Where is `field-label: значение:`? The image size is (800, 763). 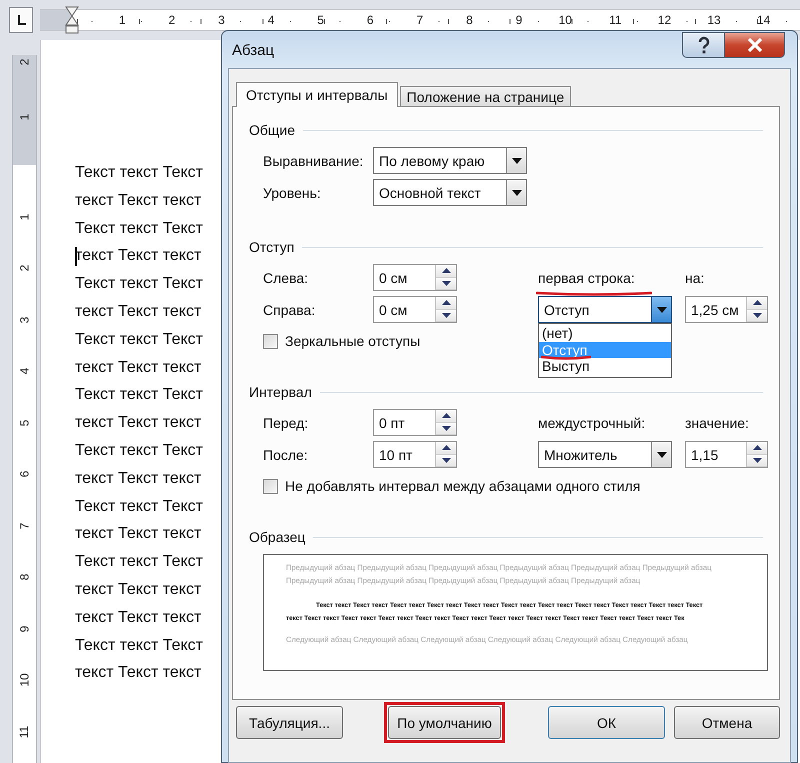 field-label: значение: is located at coordinates (717, 422).